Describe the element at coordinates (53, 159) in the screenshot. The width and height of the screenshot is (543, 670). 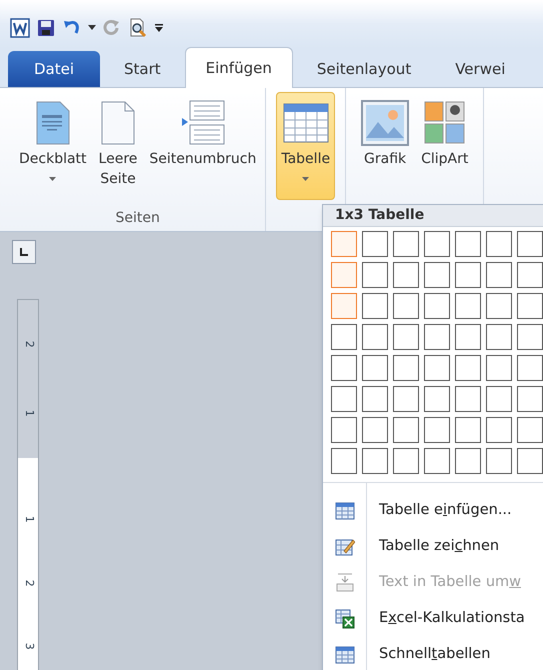
I see `button-label: Deckblatt` at that location.